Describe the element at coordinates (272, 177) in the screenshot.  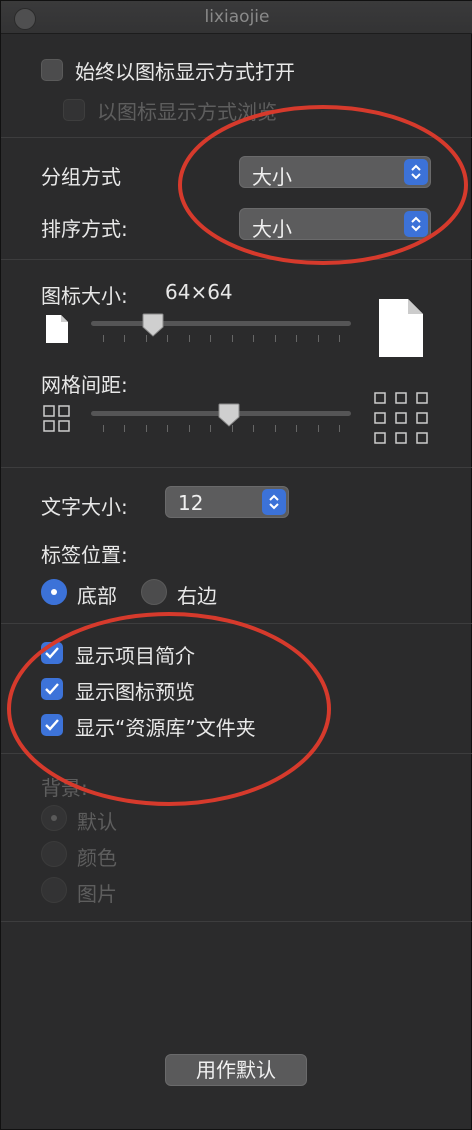
I see `group-by-value: 大小` at that location.